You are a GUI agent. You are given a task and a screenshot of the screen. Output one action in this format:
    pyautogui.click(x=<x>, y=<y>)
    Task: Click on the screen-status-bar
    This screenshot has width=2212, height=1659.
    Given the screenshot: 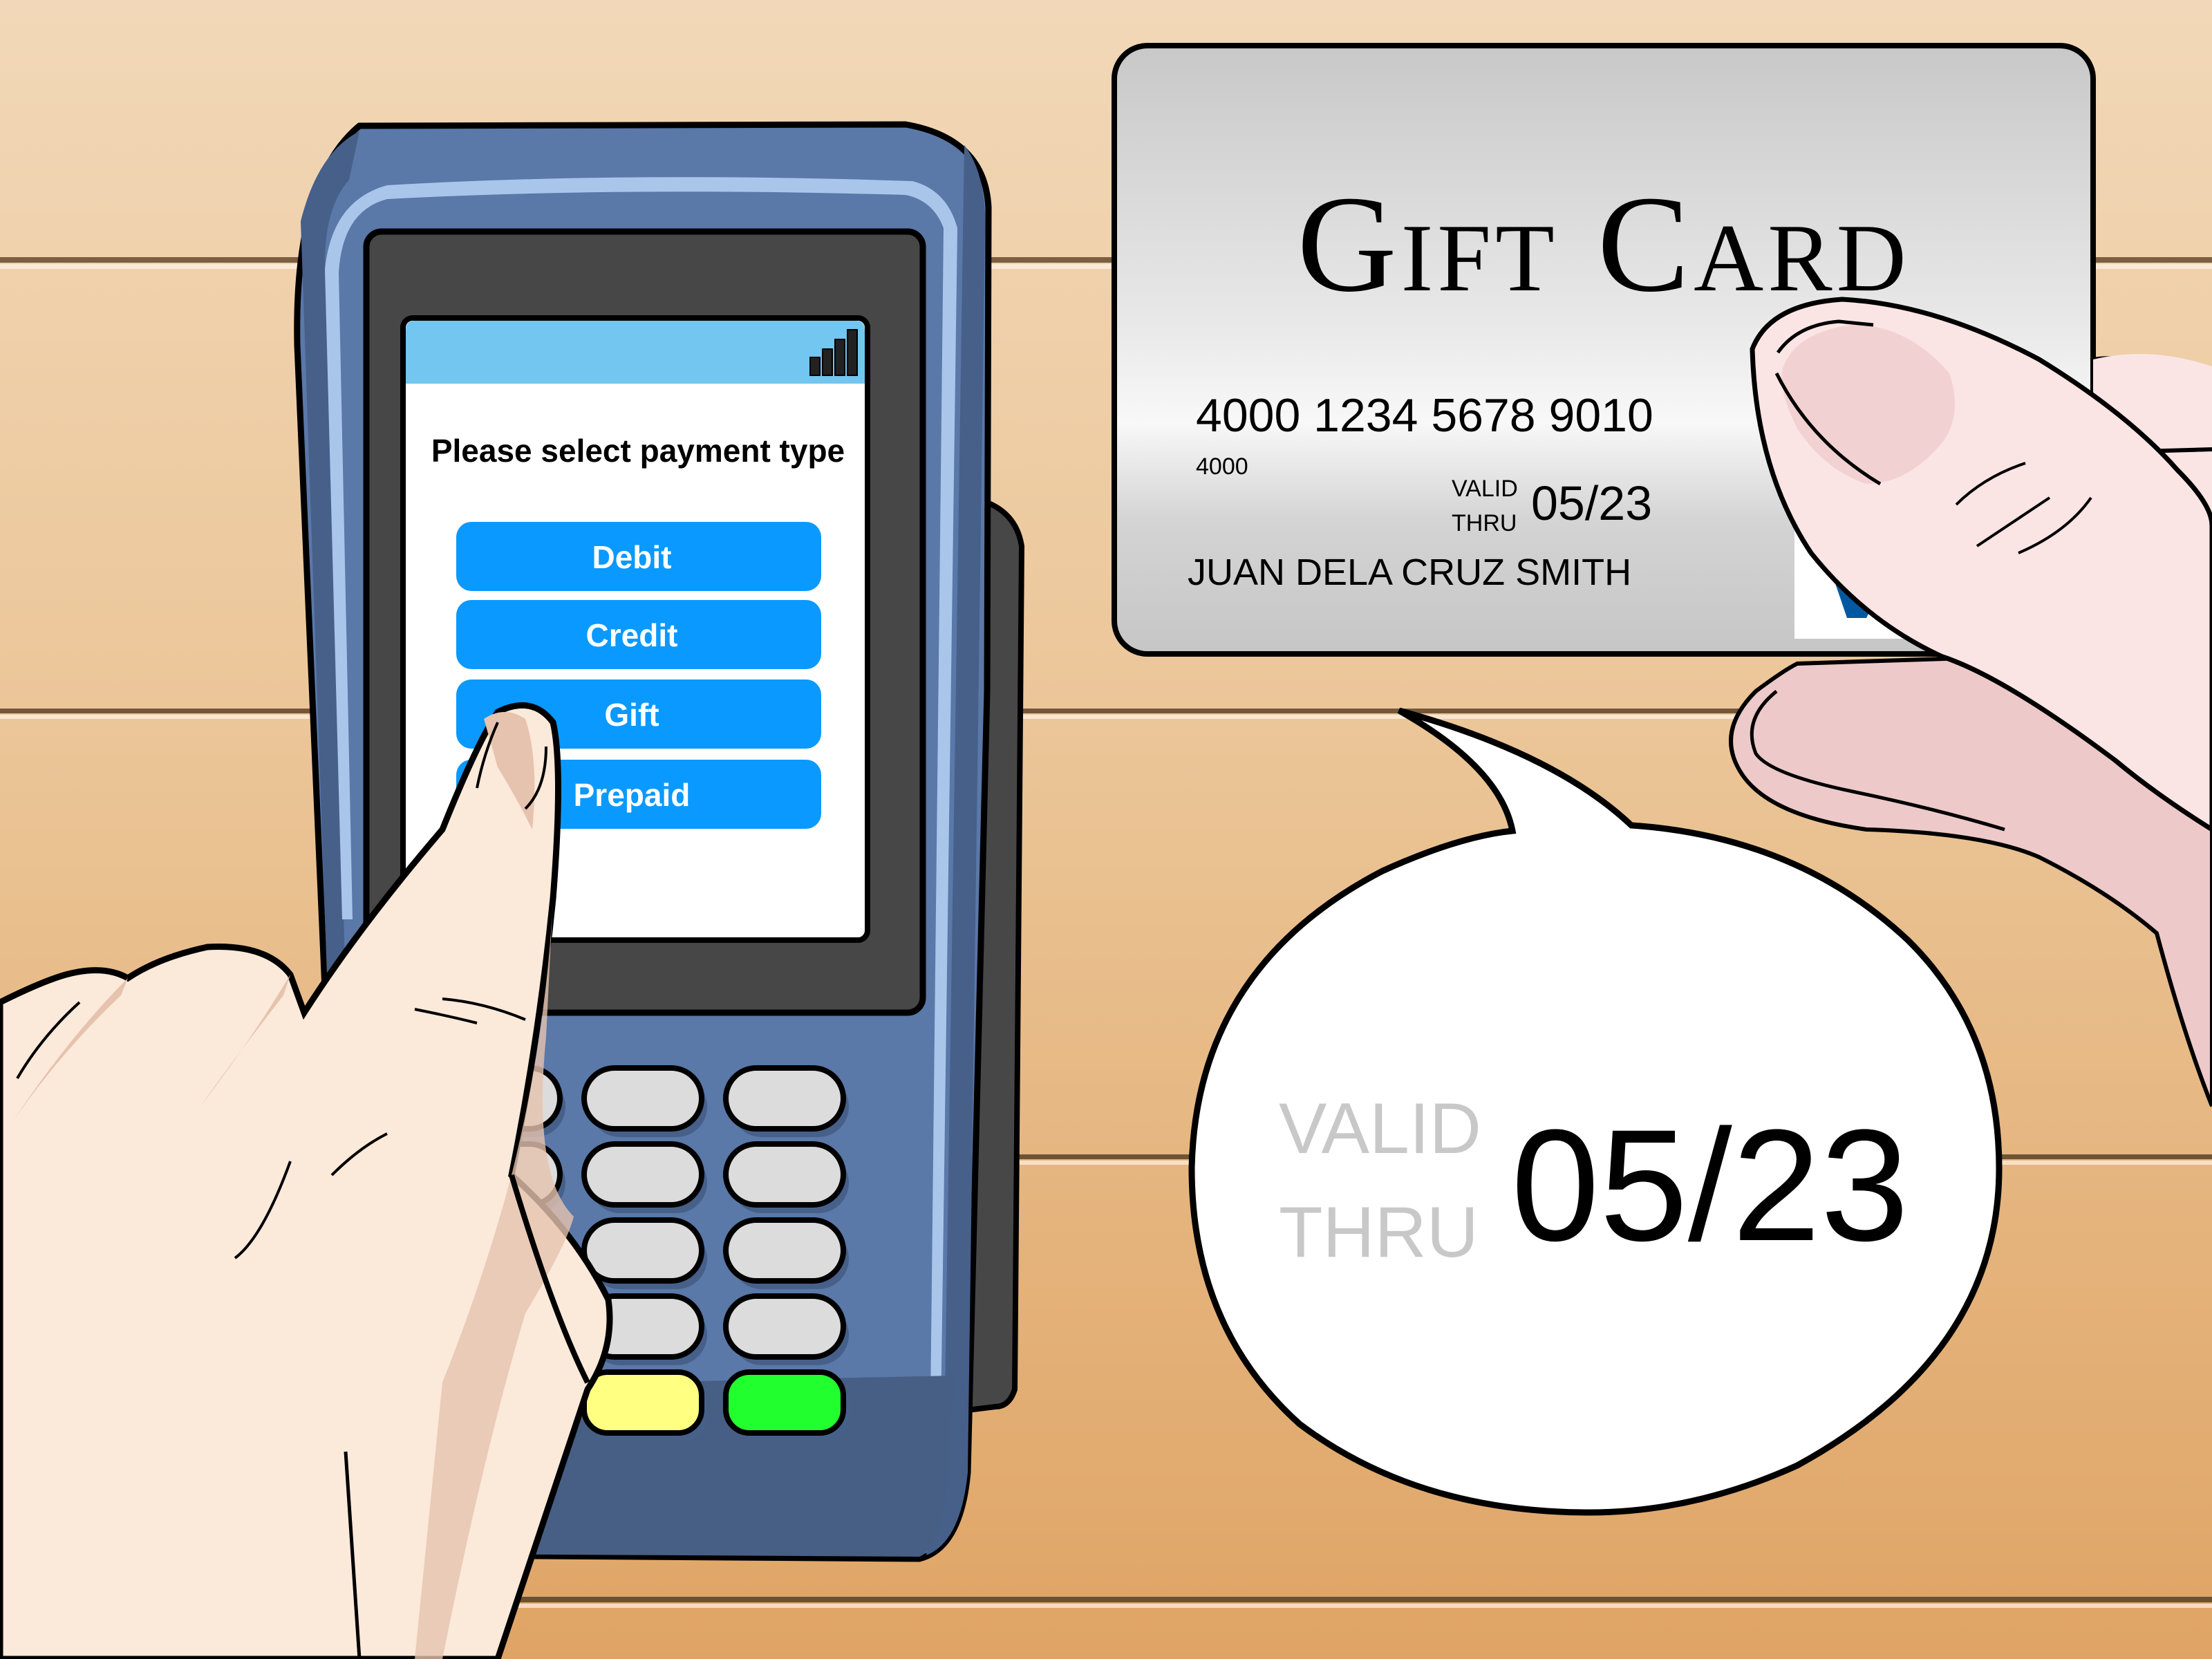 What is the action you would take?
    pyautogui.click(x=636, y=352)
    